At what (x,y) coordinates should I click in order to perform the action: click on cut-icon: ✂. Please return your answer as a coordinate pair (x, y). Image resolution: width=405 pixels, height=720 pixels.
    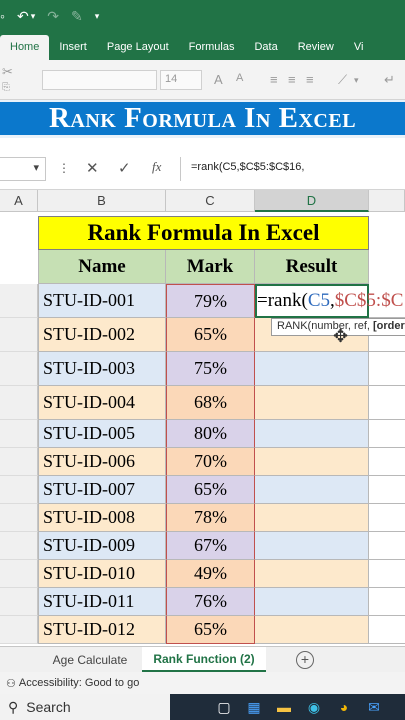
    Looking at the image, I should click on (7, 72).